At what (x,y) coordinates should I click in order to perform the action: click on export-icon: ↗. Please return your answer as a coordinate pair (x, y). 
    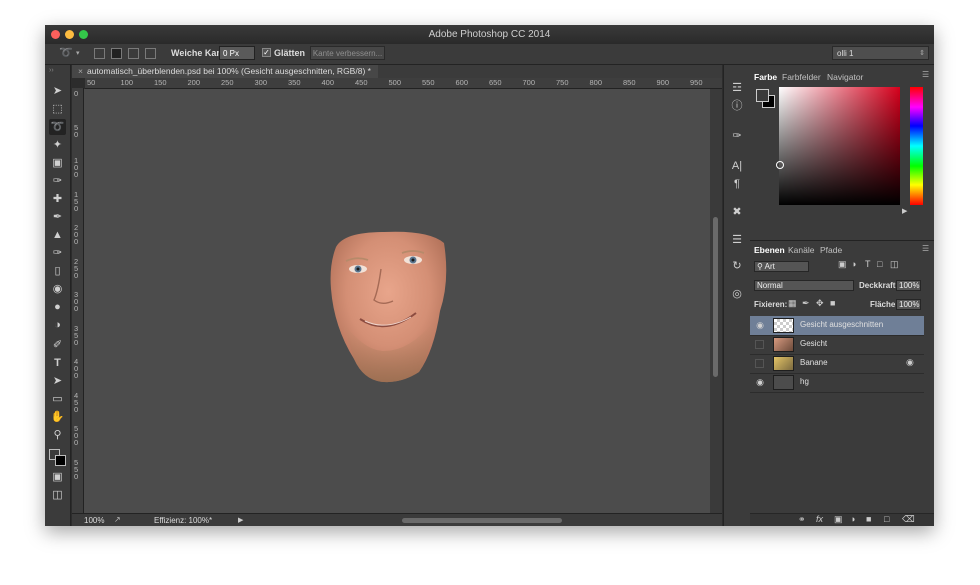
    Looking at the image, I should click on (117, 519).